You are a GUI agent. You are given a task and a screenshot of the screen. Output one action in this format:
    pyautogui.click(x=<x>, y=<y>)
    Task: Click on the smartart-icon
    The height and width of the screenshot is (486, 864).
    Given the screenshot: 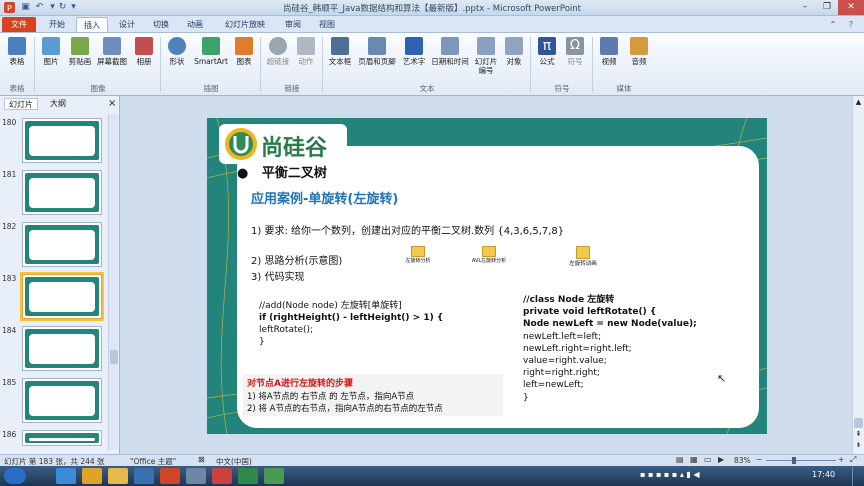 What is the action you would take?
    pyautogui.click(x=211, y=46)
    